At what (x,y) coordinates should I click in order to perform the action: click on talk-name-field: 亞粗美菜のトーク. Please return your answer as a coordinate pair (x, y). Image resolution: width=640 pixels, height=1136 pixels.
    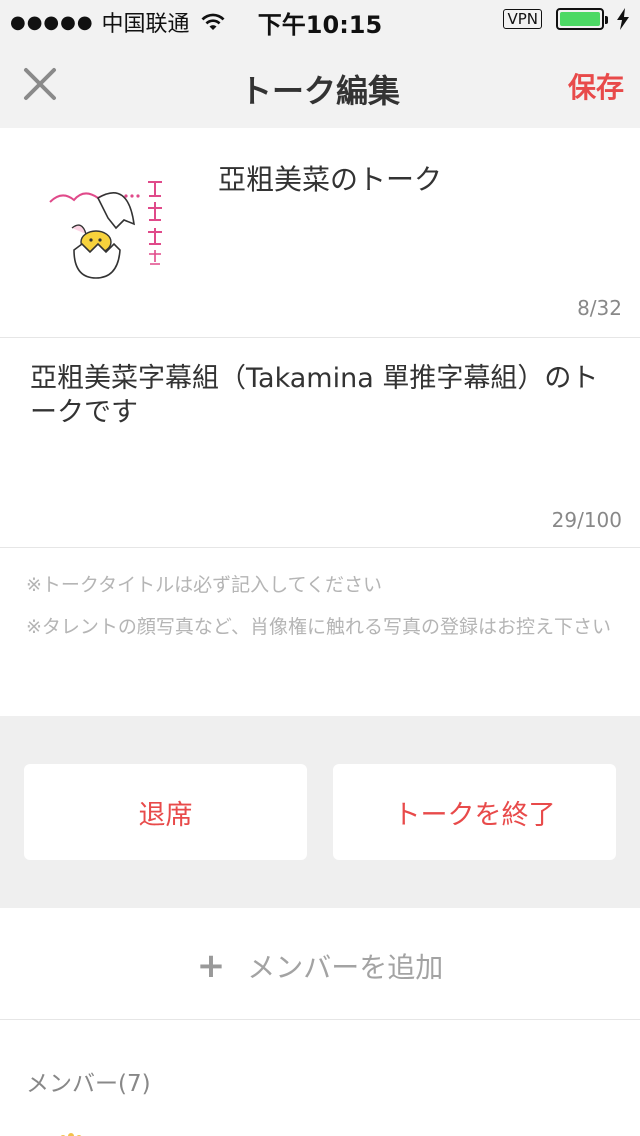
    Looking at the image, I should click on (330, 178).